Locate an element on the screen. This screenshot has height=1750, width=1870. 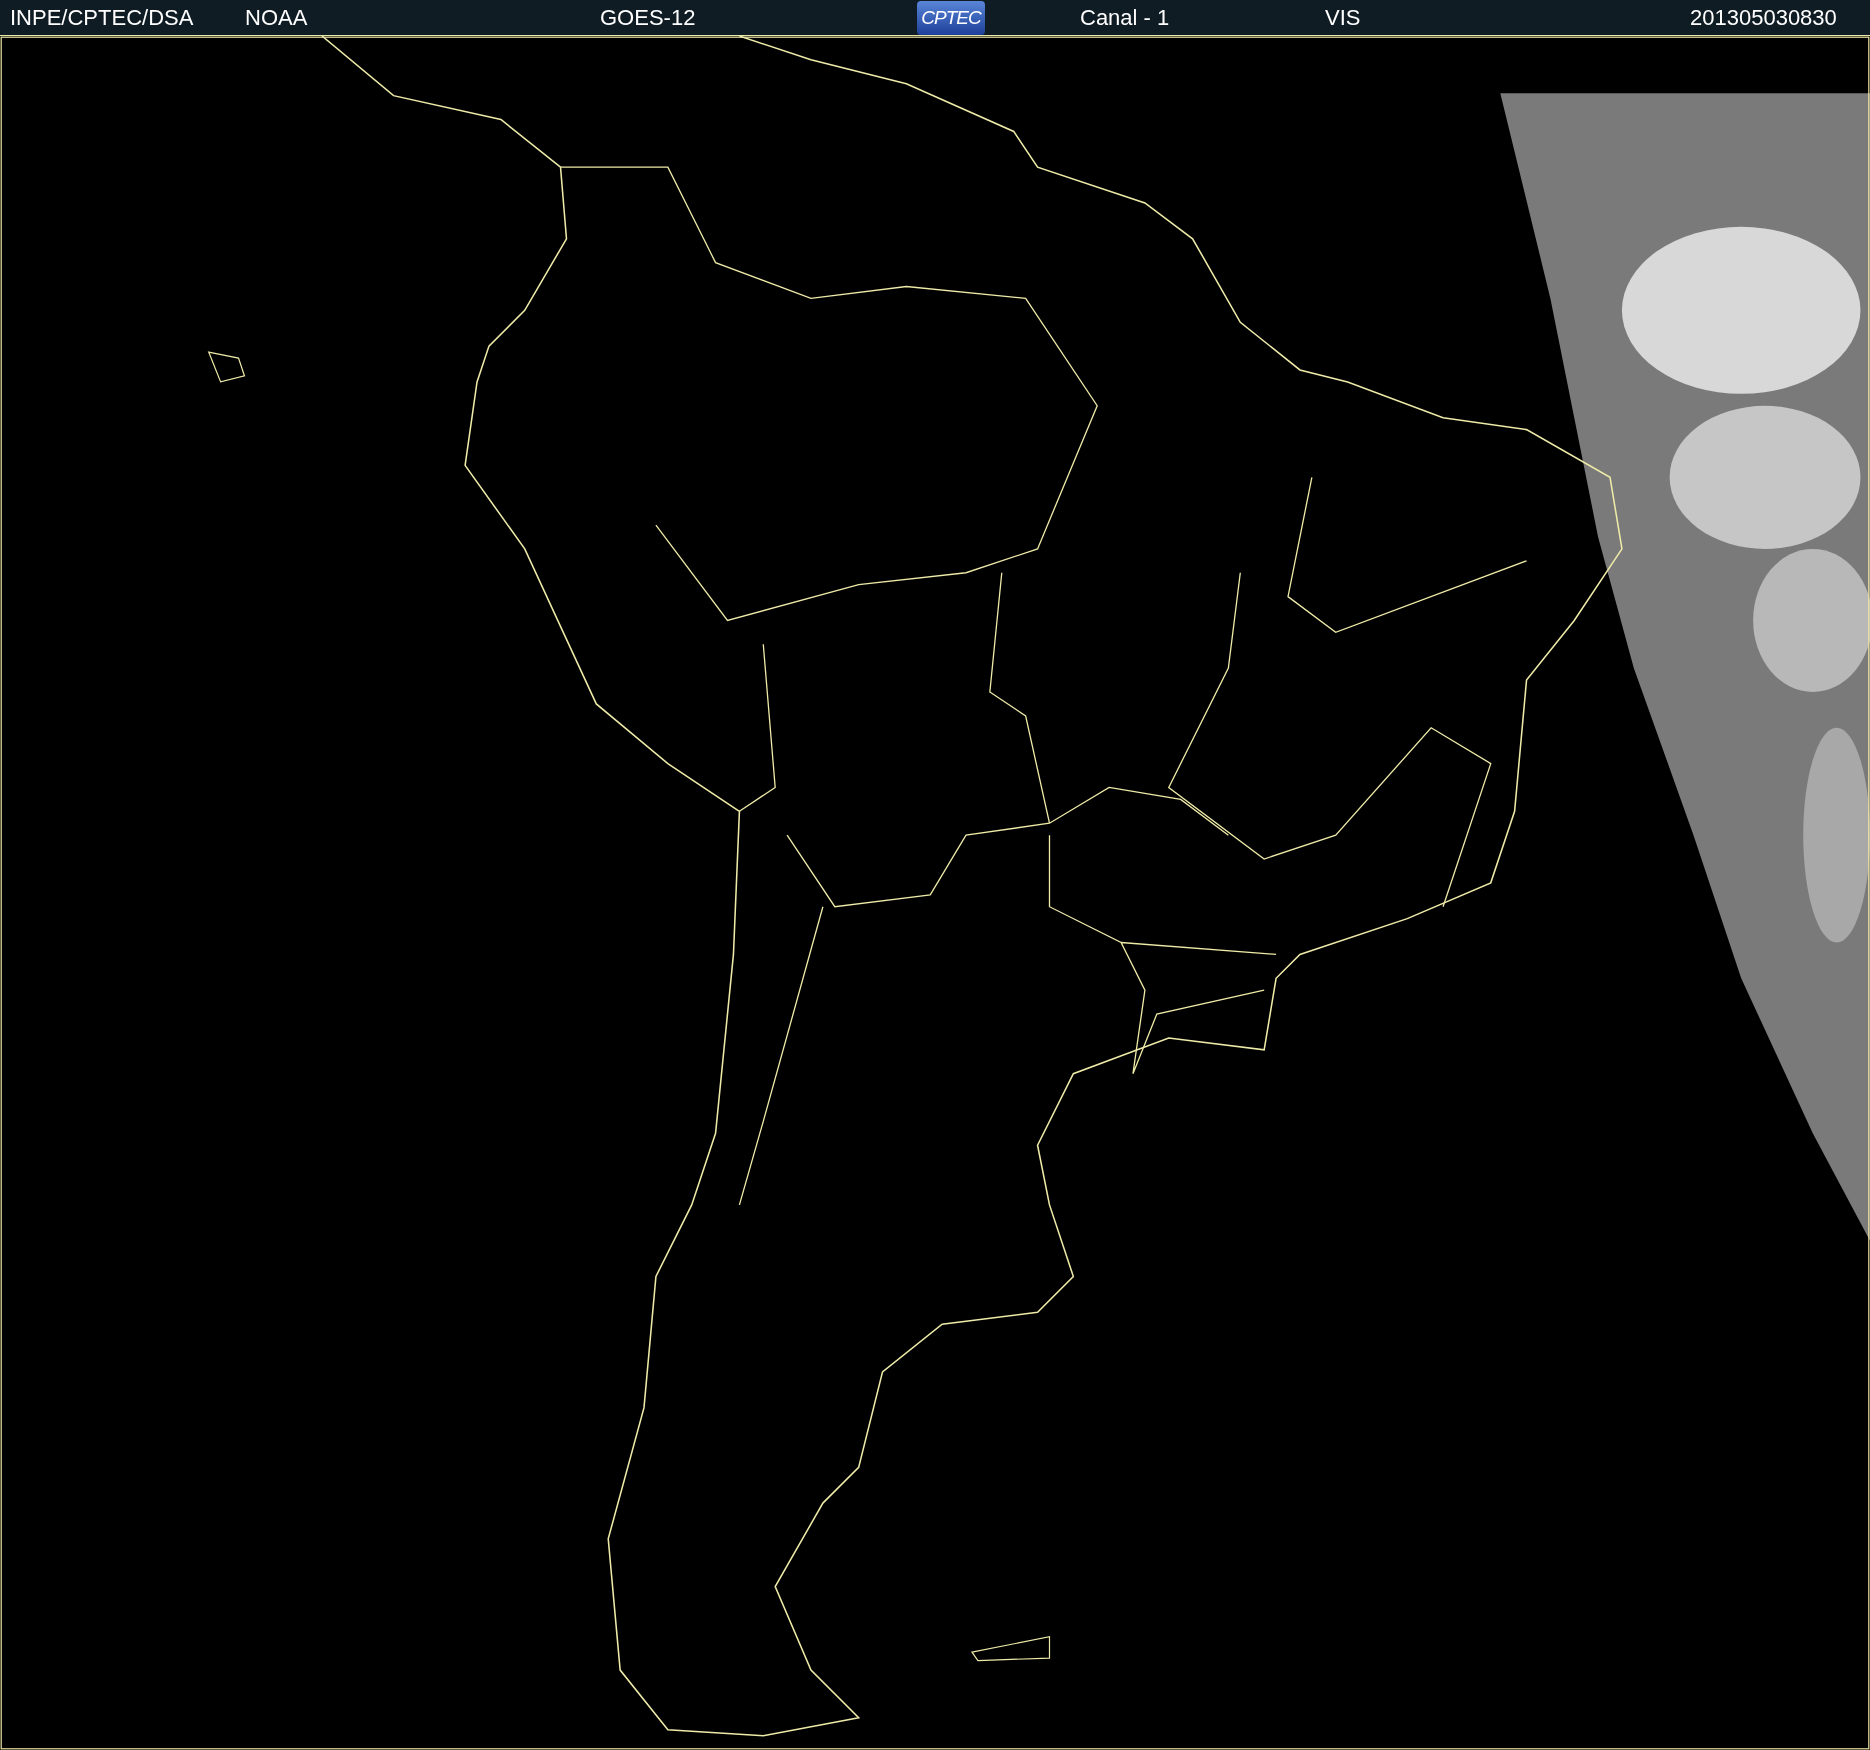
logo: CPTEC is located at coordinates (951, 17).